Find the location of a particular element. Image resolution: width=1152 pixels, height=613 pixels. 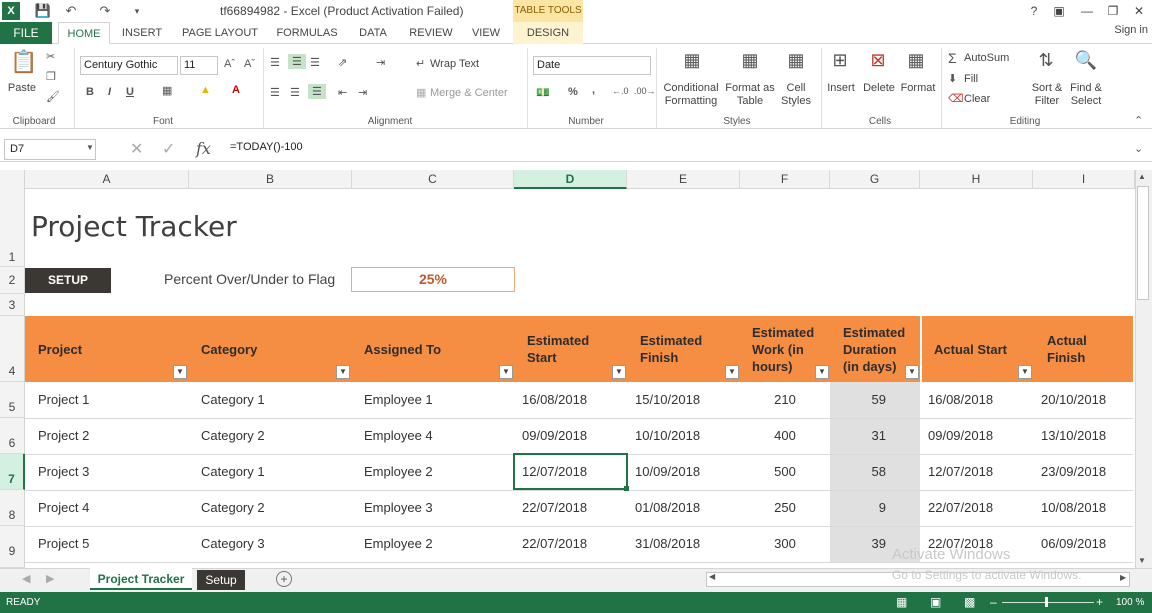

format-as-table-button: Format as Table is located at coordinates (750, 95).